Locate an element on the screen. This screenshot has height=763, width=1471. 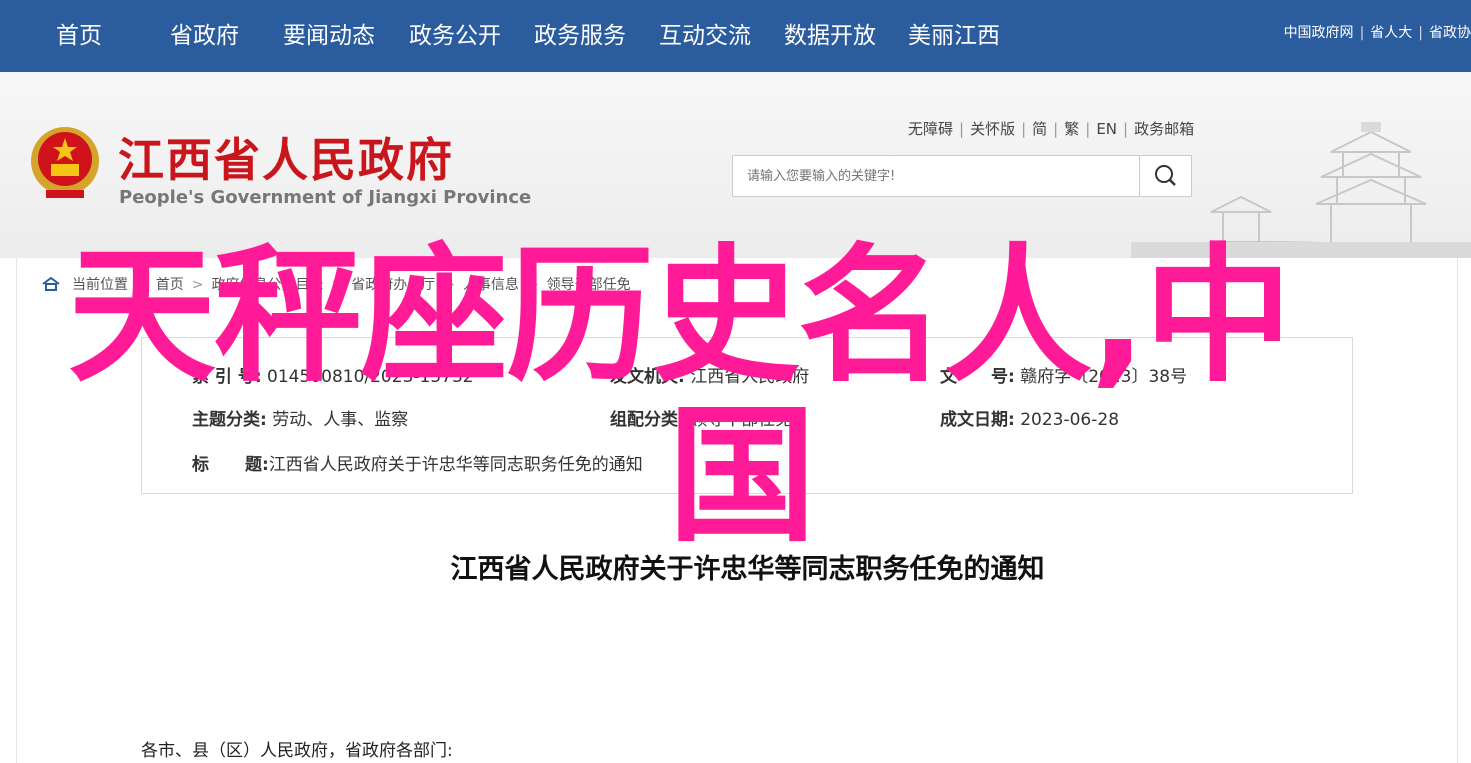
nav-item-news: 要闻动态 is located at coordinates (329, 36).